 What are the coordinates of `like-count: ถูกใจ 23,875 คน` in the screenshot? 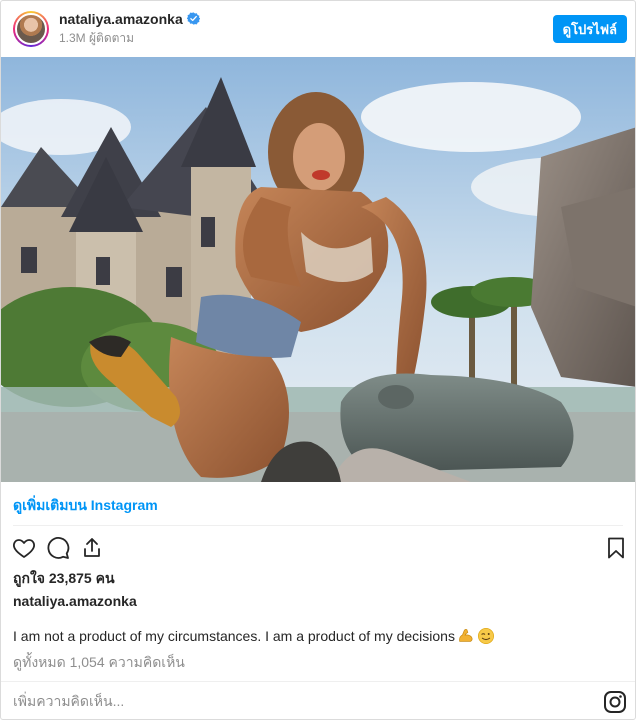 It's located at (64, 579).